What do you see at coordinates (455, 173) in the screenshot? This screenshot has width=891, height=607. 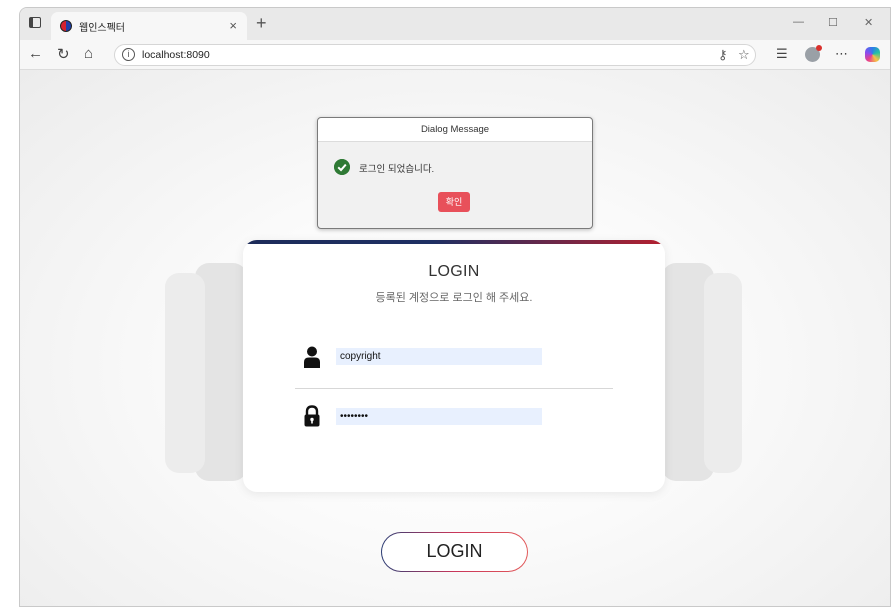 I see `dialog-message: Dialog Message 로그인 되었습니다. 확인` at bounding box center [455, 173].